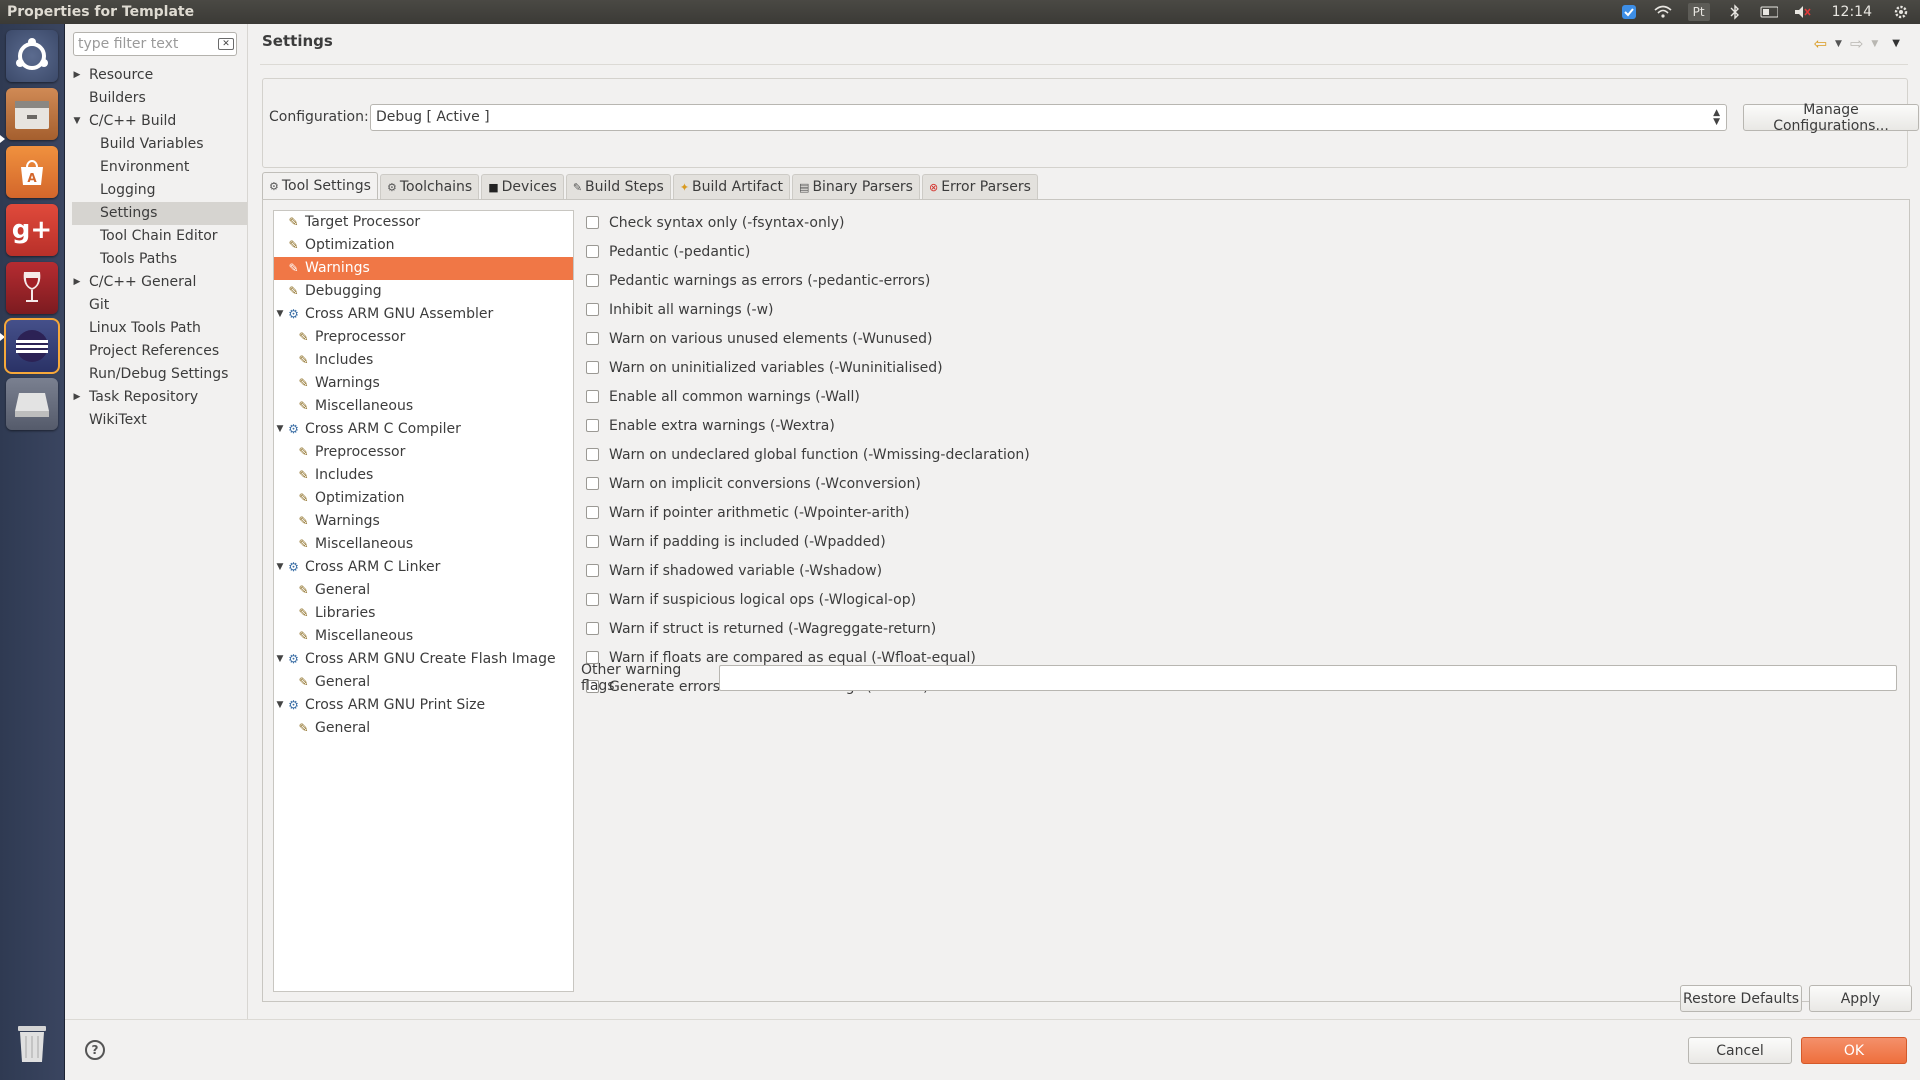 This screenshot has width=1920, height=1080. Describe the element at coordinates (1735, 12) in the screenshot. I see `bluetooth-icon` at that location.